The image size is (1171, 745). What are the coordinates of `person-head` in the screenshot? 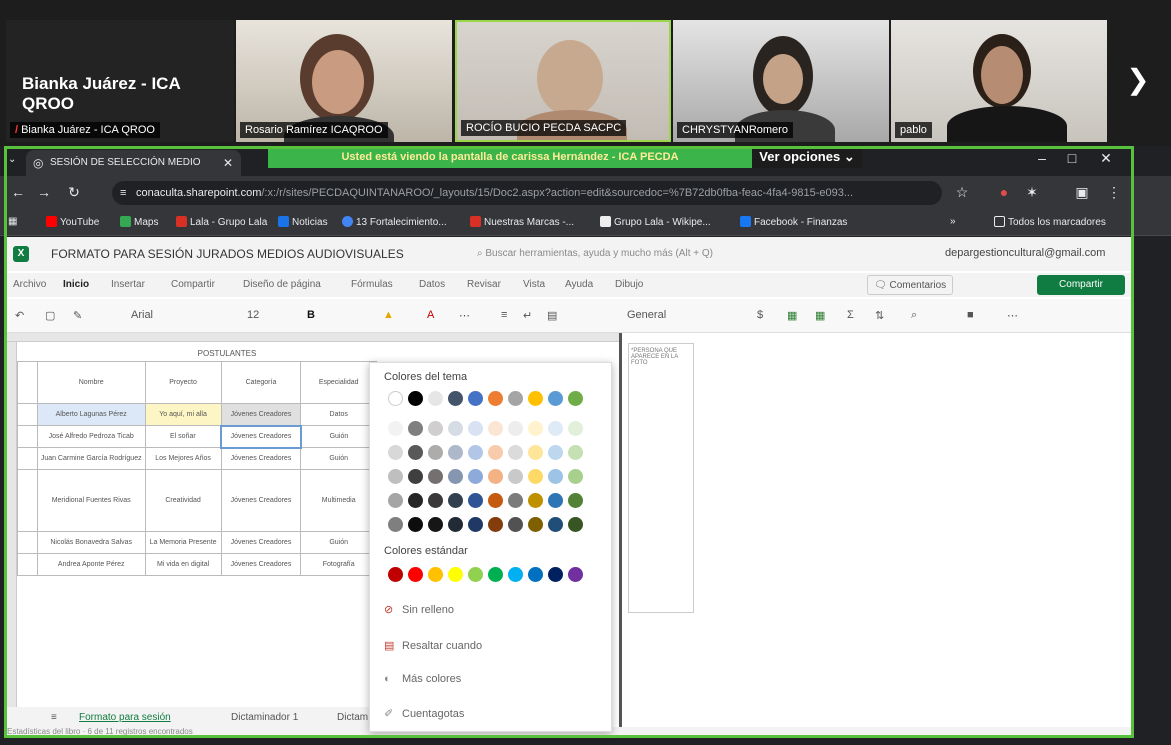 It's located at (570, 78).